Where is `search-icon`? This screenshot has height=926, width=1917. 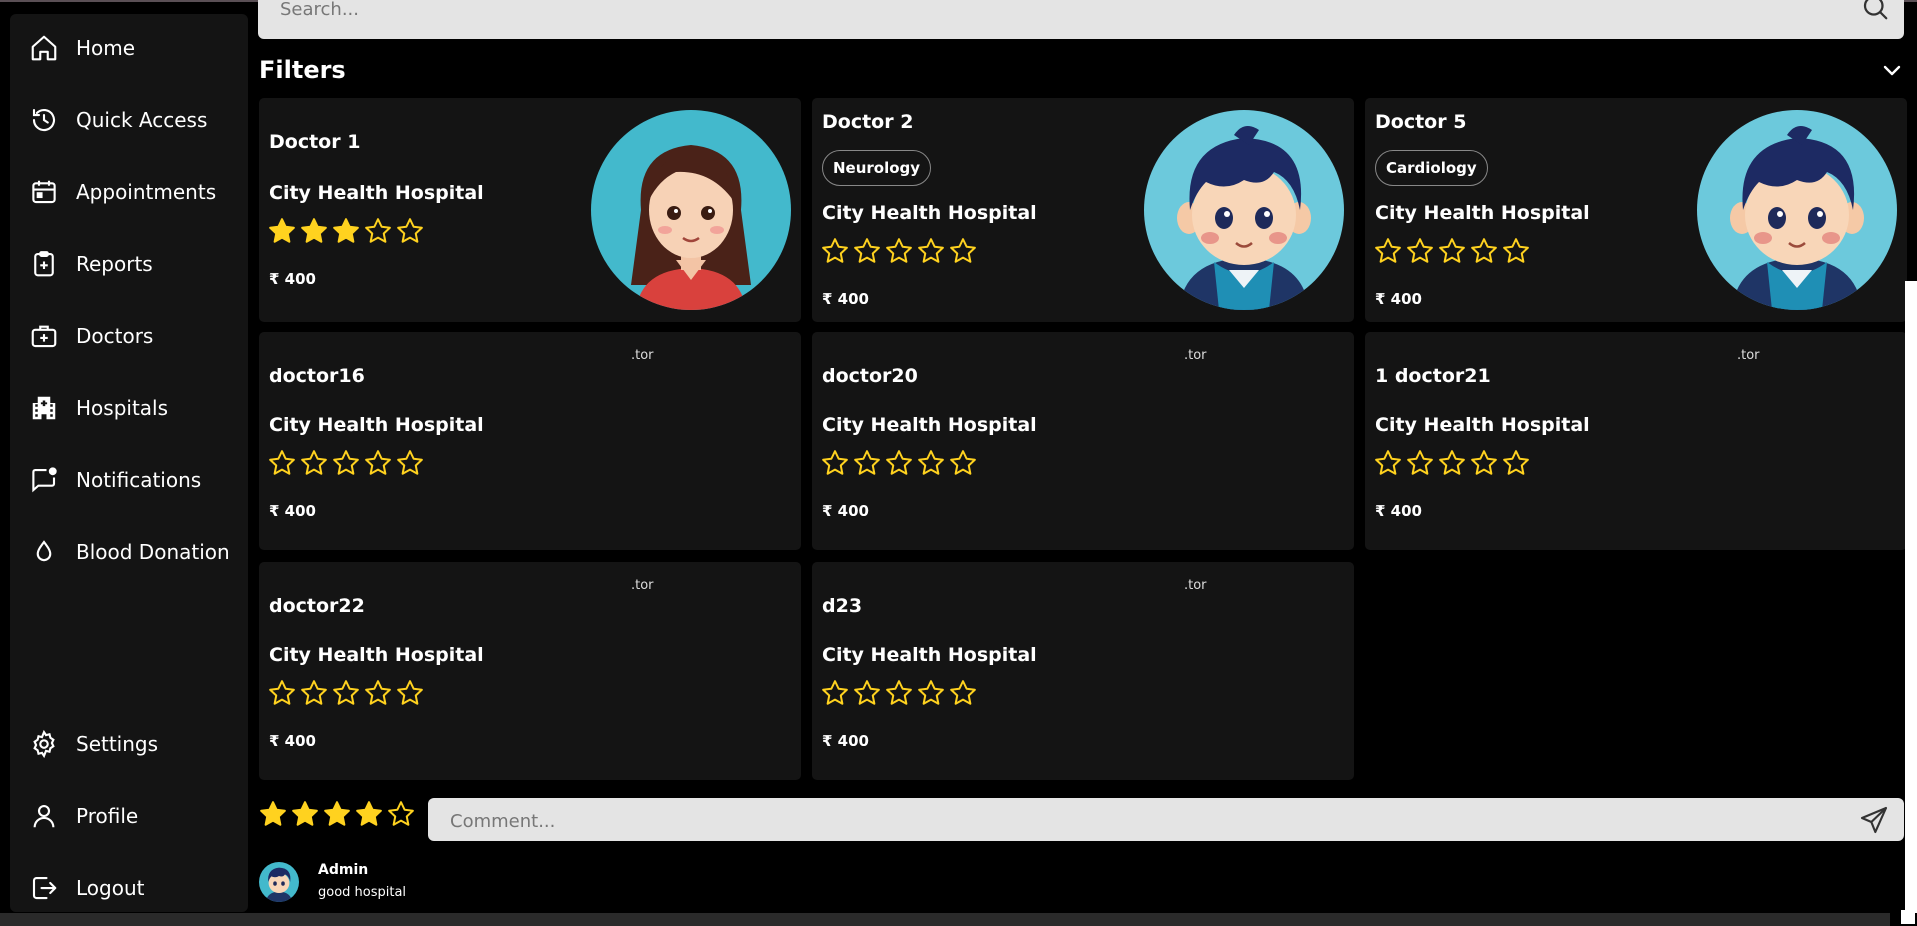
search-icon is located at coordinates (1875, 11).